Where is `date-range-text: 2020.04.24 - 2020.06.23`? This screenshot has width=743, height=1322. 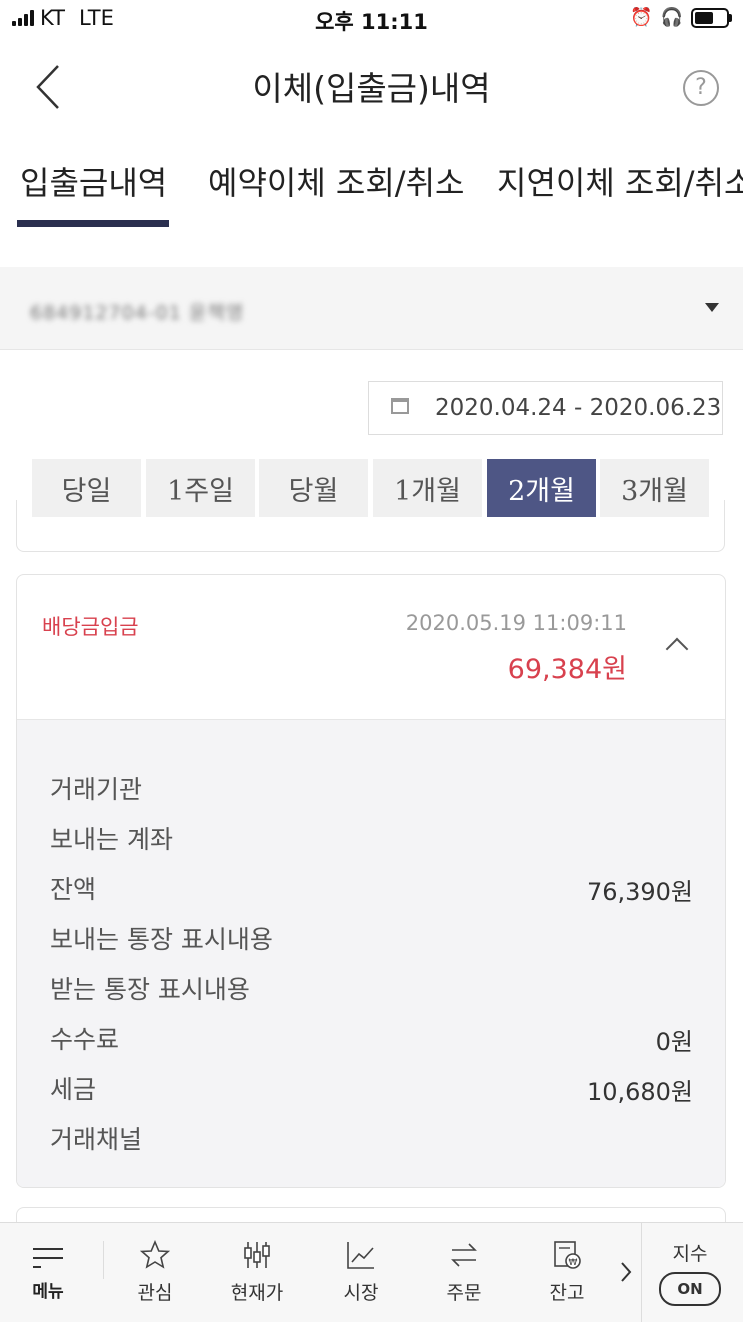 date-range-text: 2020.04.24 - 2020.06.23 is located at coordinates (578, 408).